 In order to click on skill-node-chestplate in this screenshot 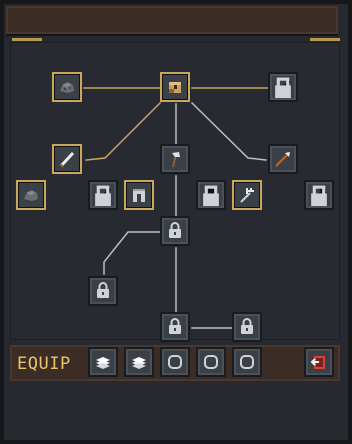, I will do `click(211, 195)`.